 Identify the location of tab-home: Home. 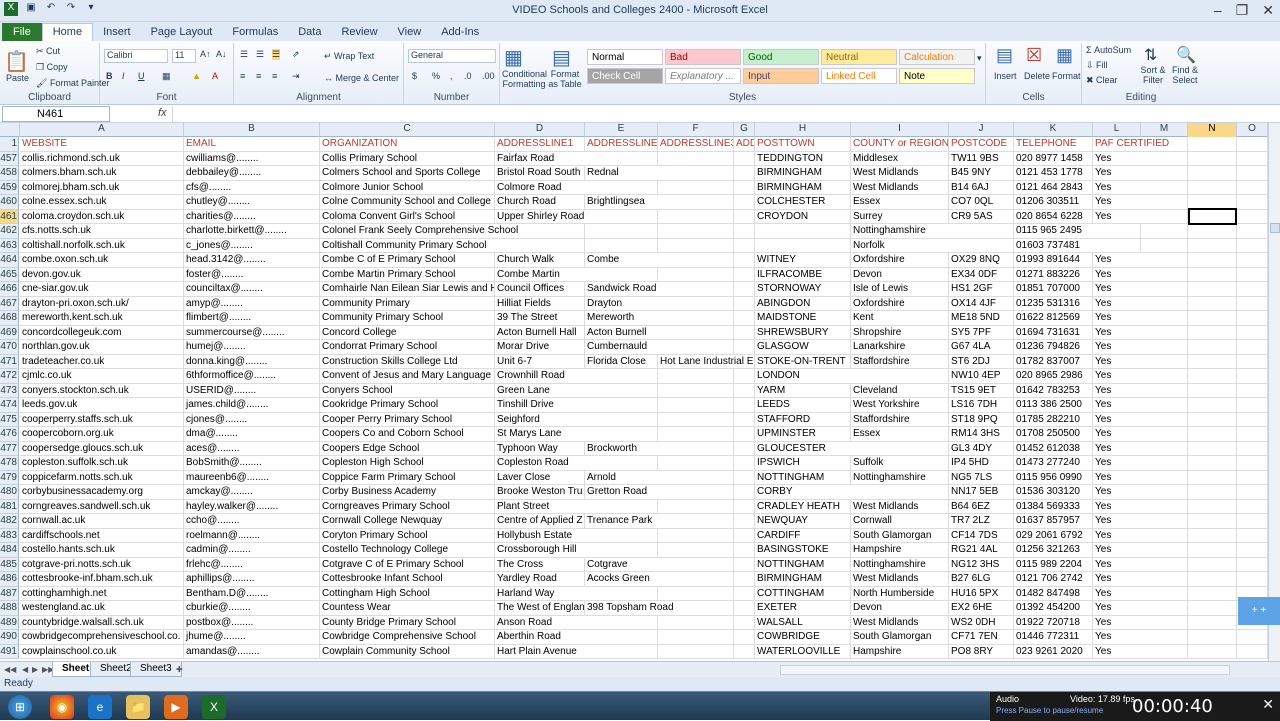
(67, 32).